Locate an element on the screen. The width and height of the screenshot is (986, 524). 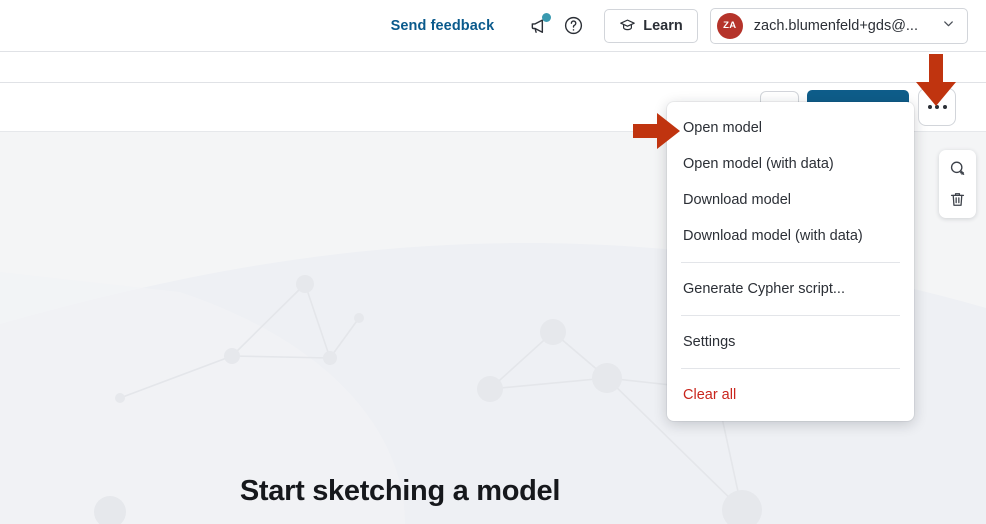
learn-button: Learn is located at coordinates (651, 25).